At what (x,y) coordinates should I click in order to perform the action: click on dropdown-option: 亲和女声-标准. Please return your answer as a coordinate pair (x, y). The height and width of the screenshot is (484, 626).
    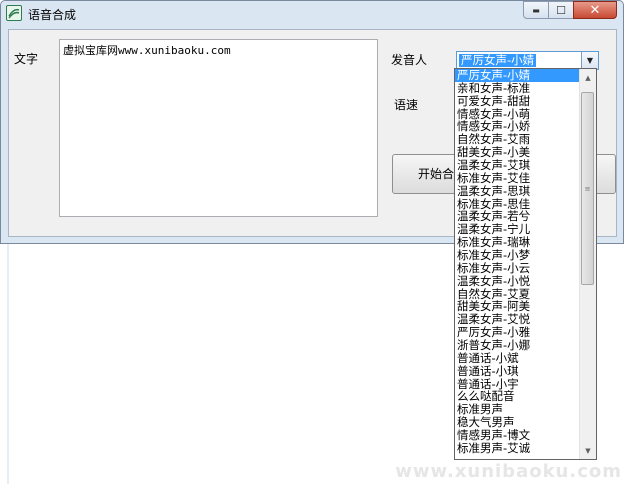
    Looking at the image, I should click on (517, 88).